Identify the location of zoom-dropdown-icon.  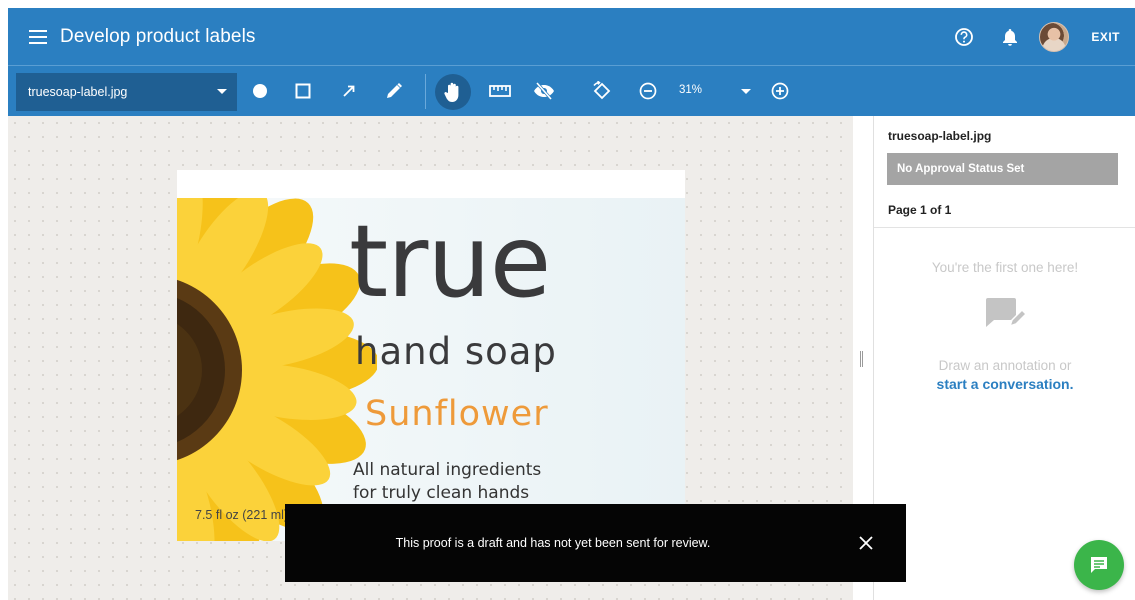
(746, 91).